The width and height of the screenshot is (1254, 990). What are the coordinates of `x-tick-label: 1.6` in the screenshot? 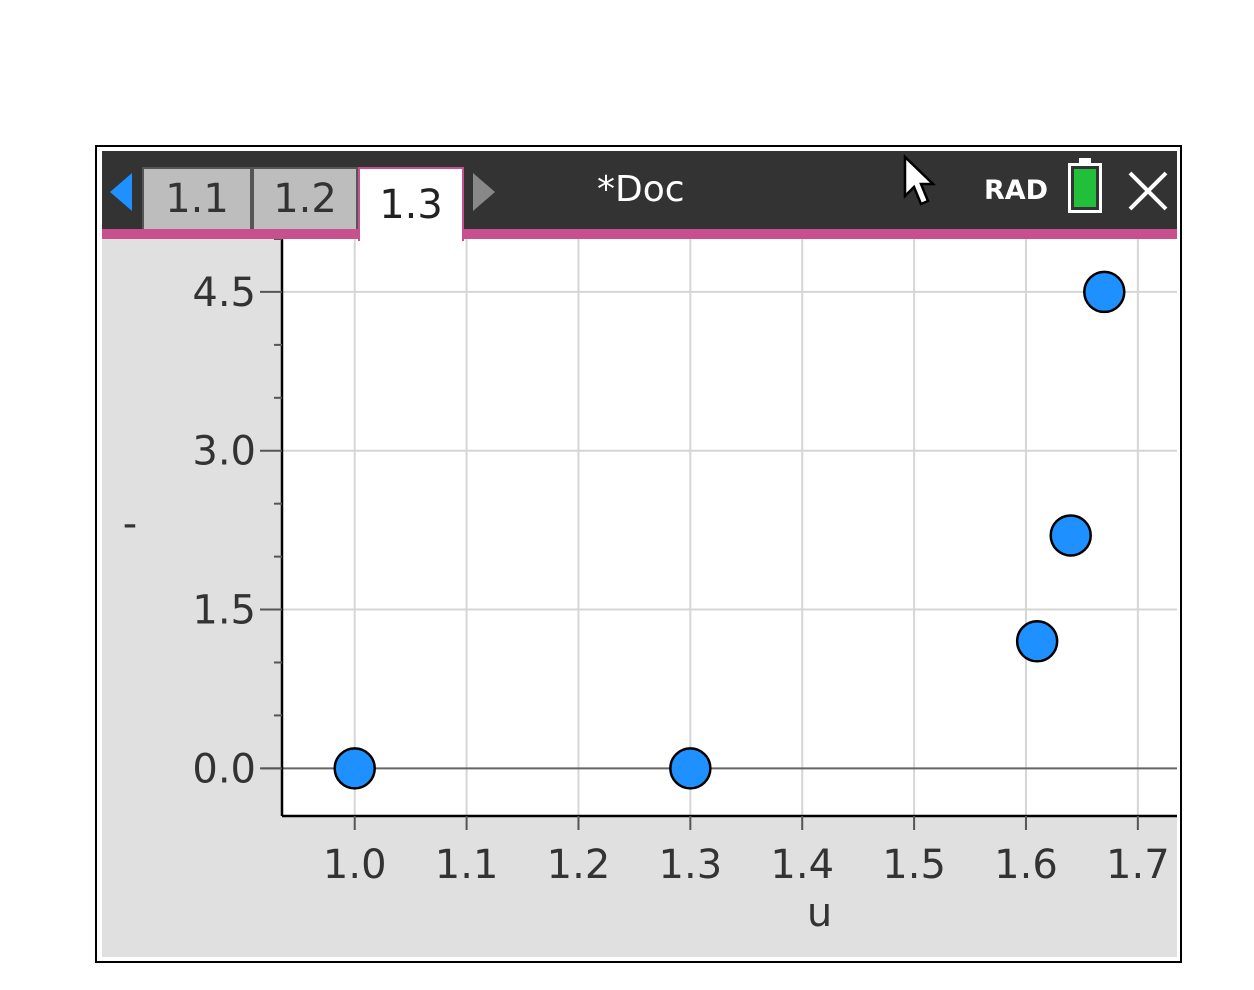 It's located at (1026, 865).